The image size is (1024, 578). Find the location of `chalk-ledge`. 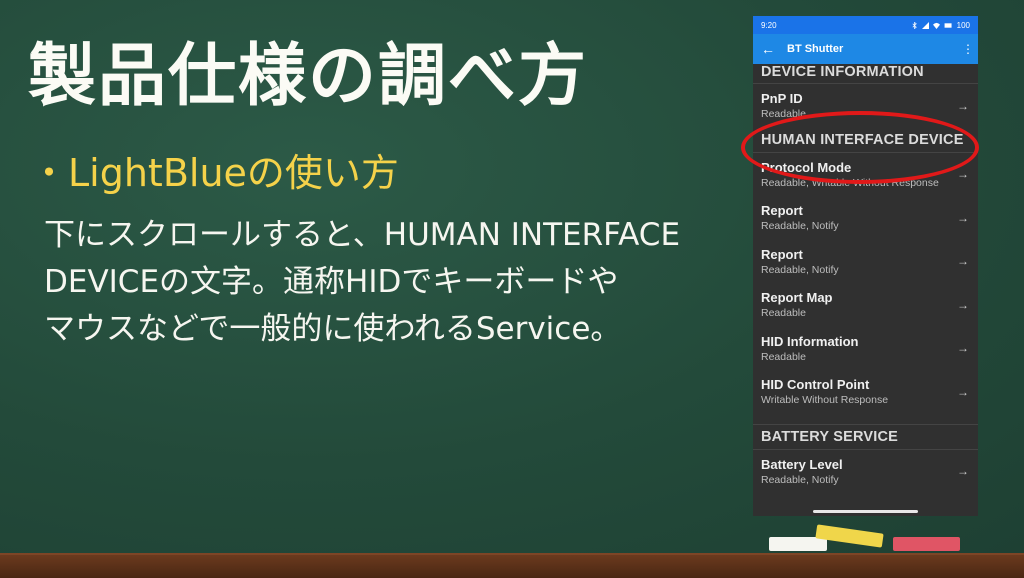

chalk-ledge is located at coordinates (512, 565).